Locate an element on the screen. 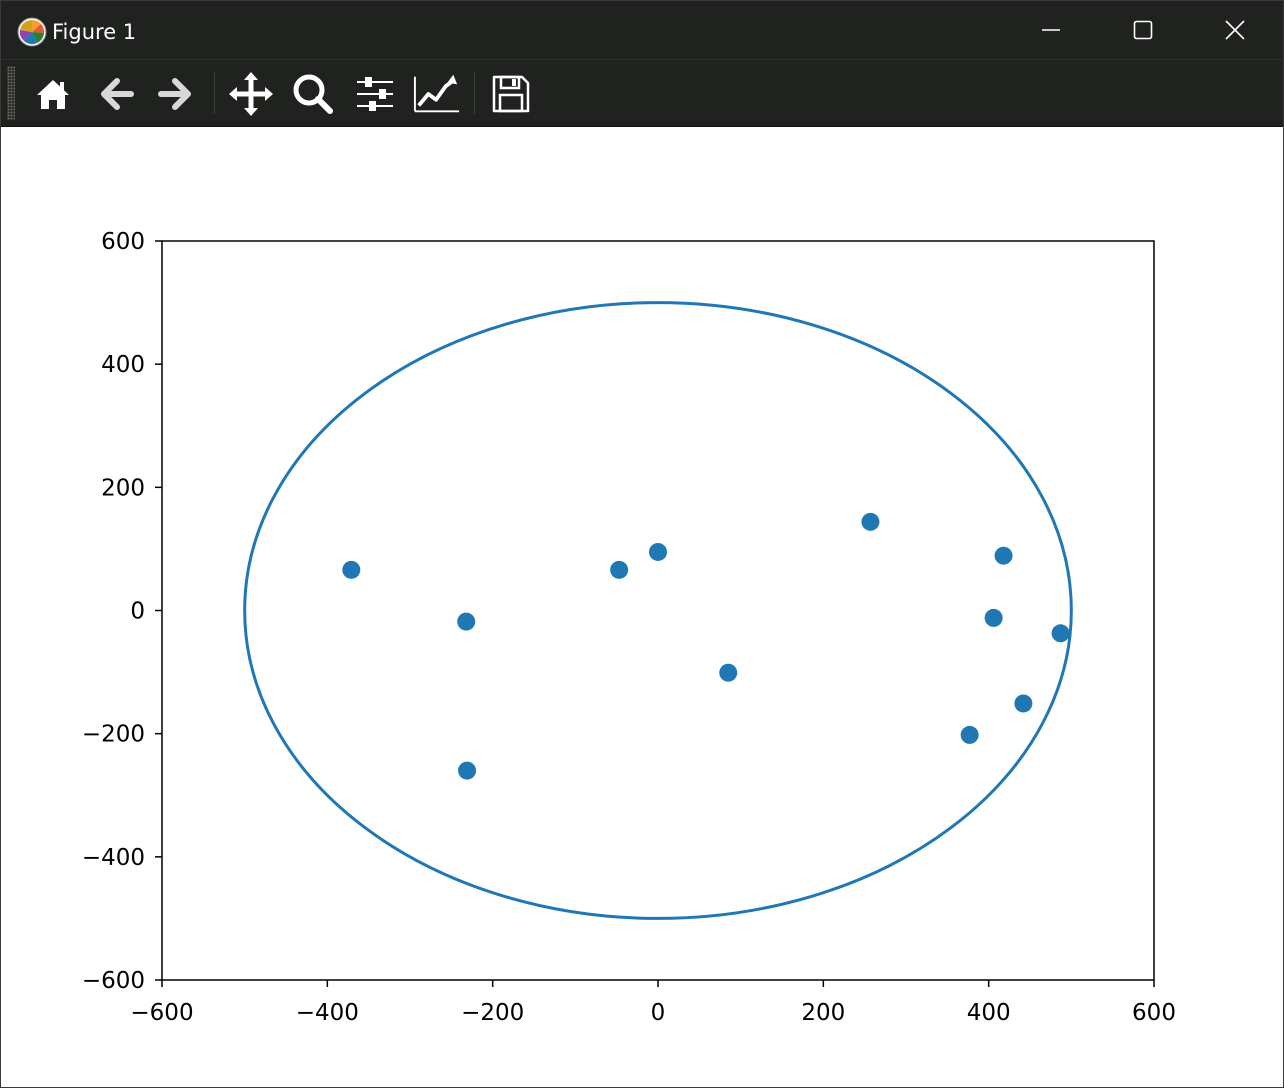 The image size is (1284, 1088). magnifier-icon is located at coordinates (313, 94).